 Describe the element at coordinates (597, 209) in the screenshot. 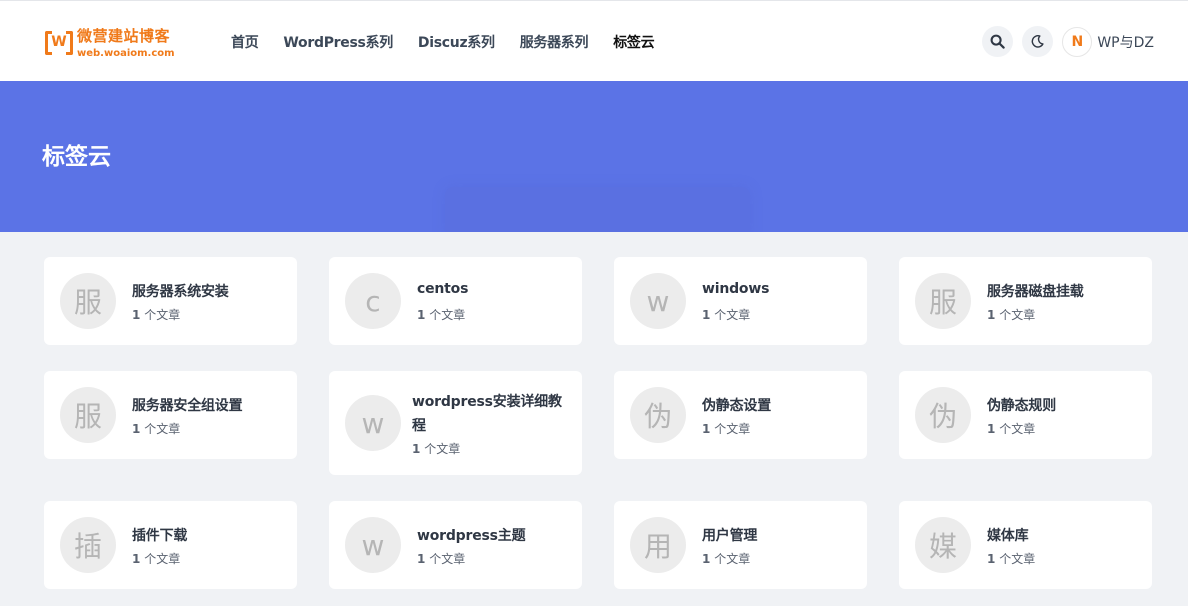

I see `banner-decoration` at that location.